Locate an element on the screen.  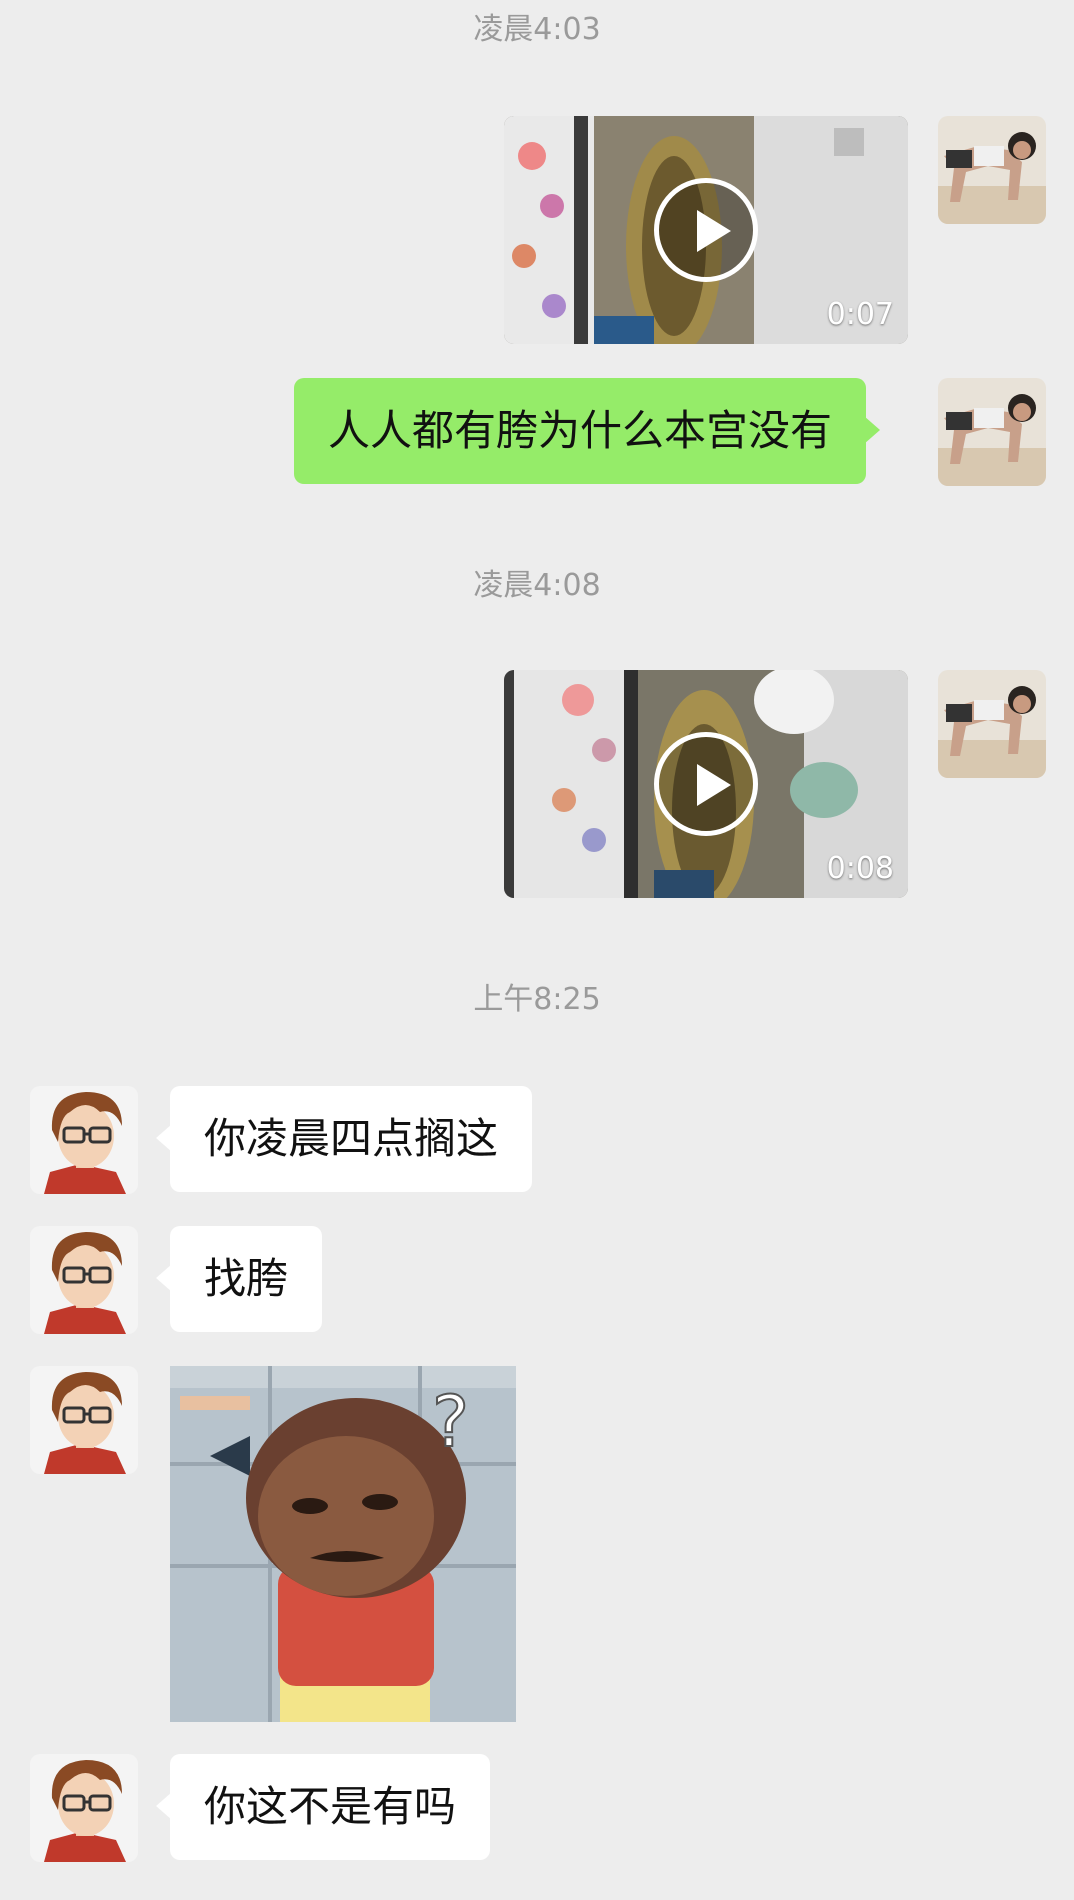
sticker-message: ? is located at coordinates (343, 1544).